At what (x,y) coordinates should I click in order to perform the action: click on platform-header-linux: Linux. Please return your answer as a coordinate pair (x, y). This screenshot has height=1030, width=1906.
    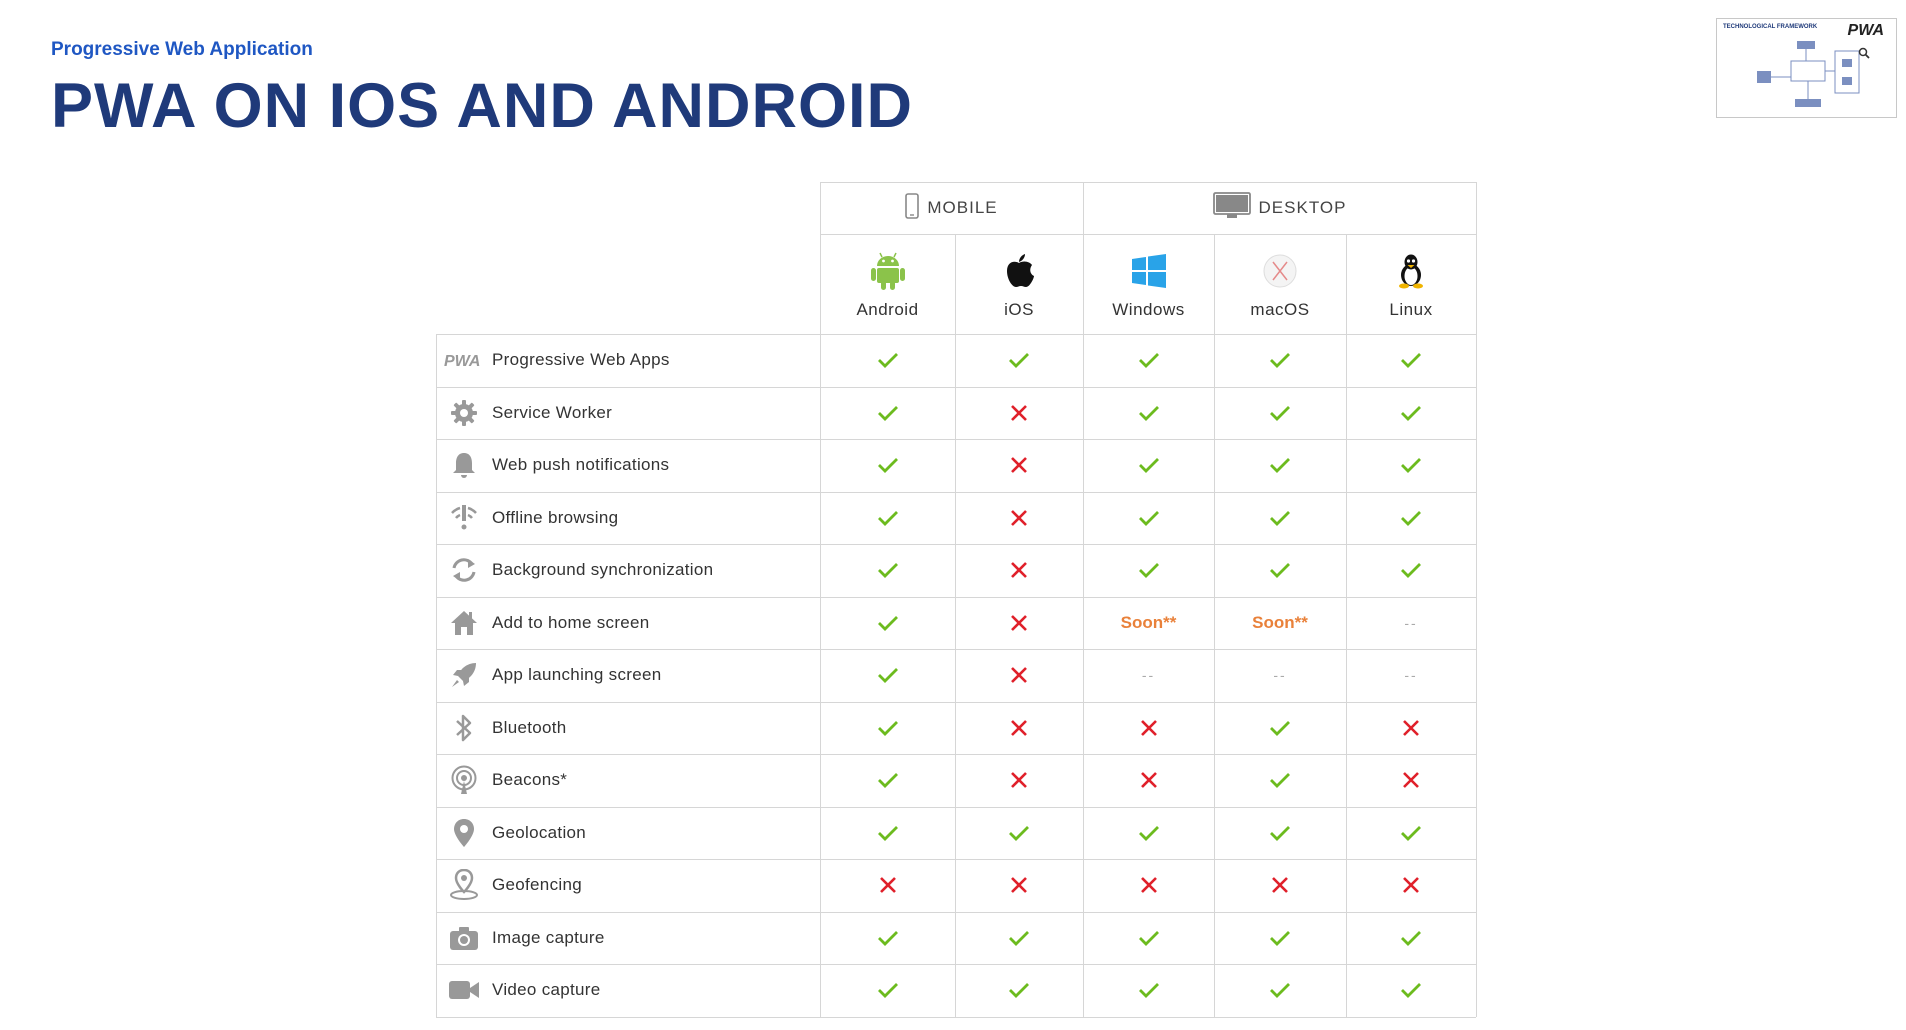
    Looking at the image, I should click on (1411, 284).